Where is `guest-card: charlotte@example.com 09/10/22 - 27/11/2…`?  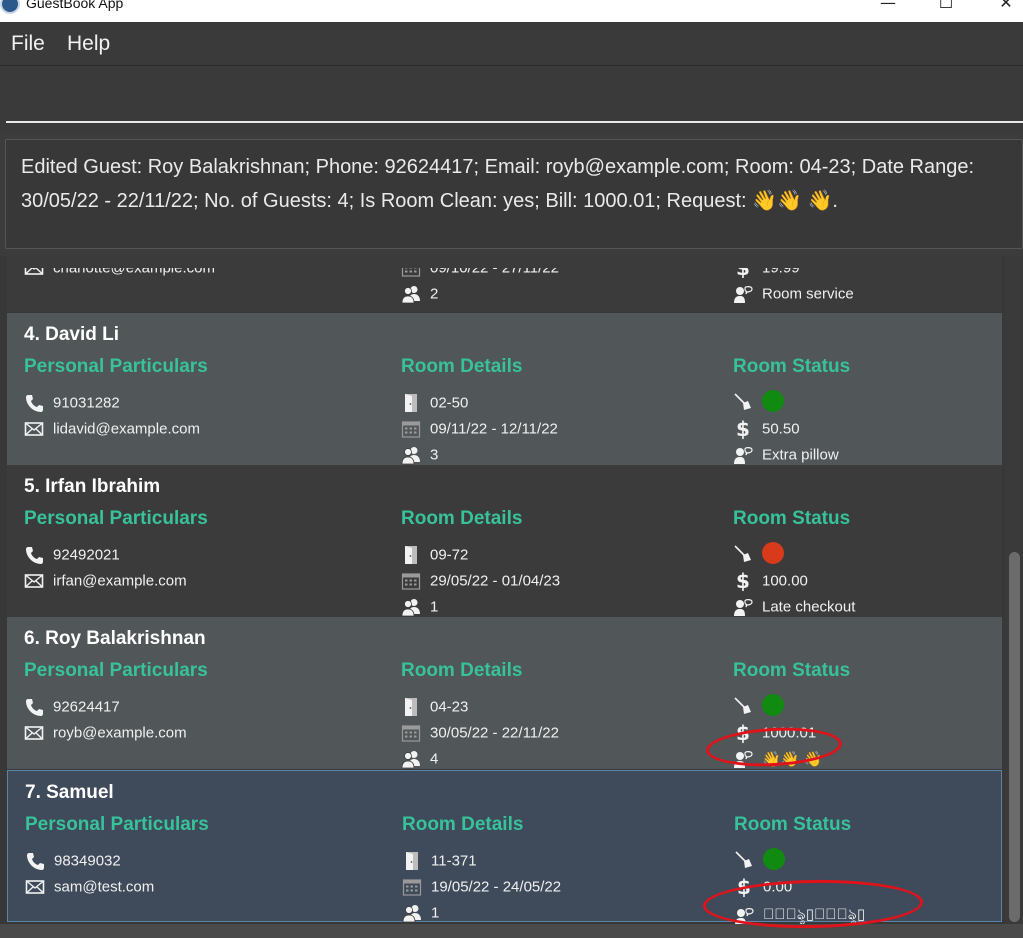 guest-card: charlotte@example.com 09/10/22 - 27/11/2… is located at coordinates (504, 284).